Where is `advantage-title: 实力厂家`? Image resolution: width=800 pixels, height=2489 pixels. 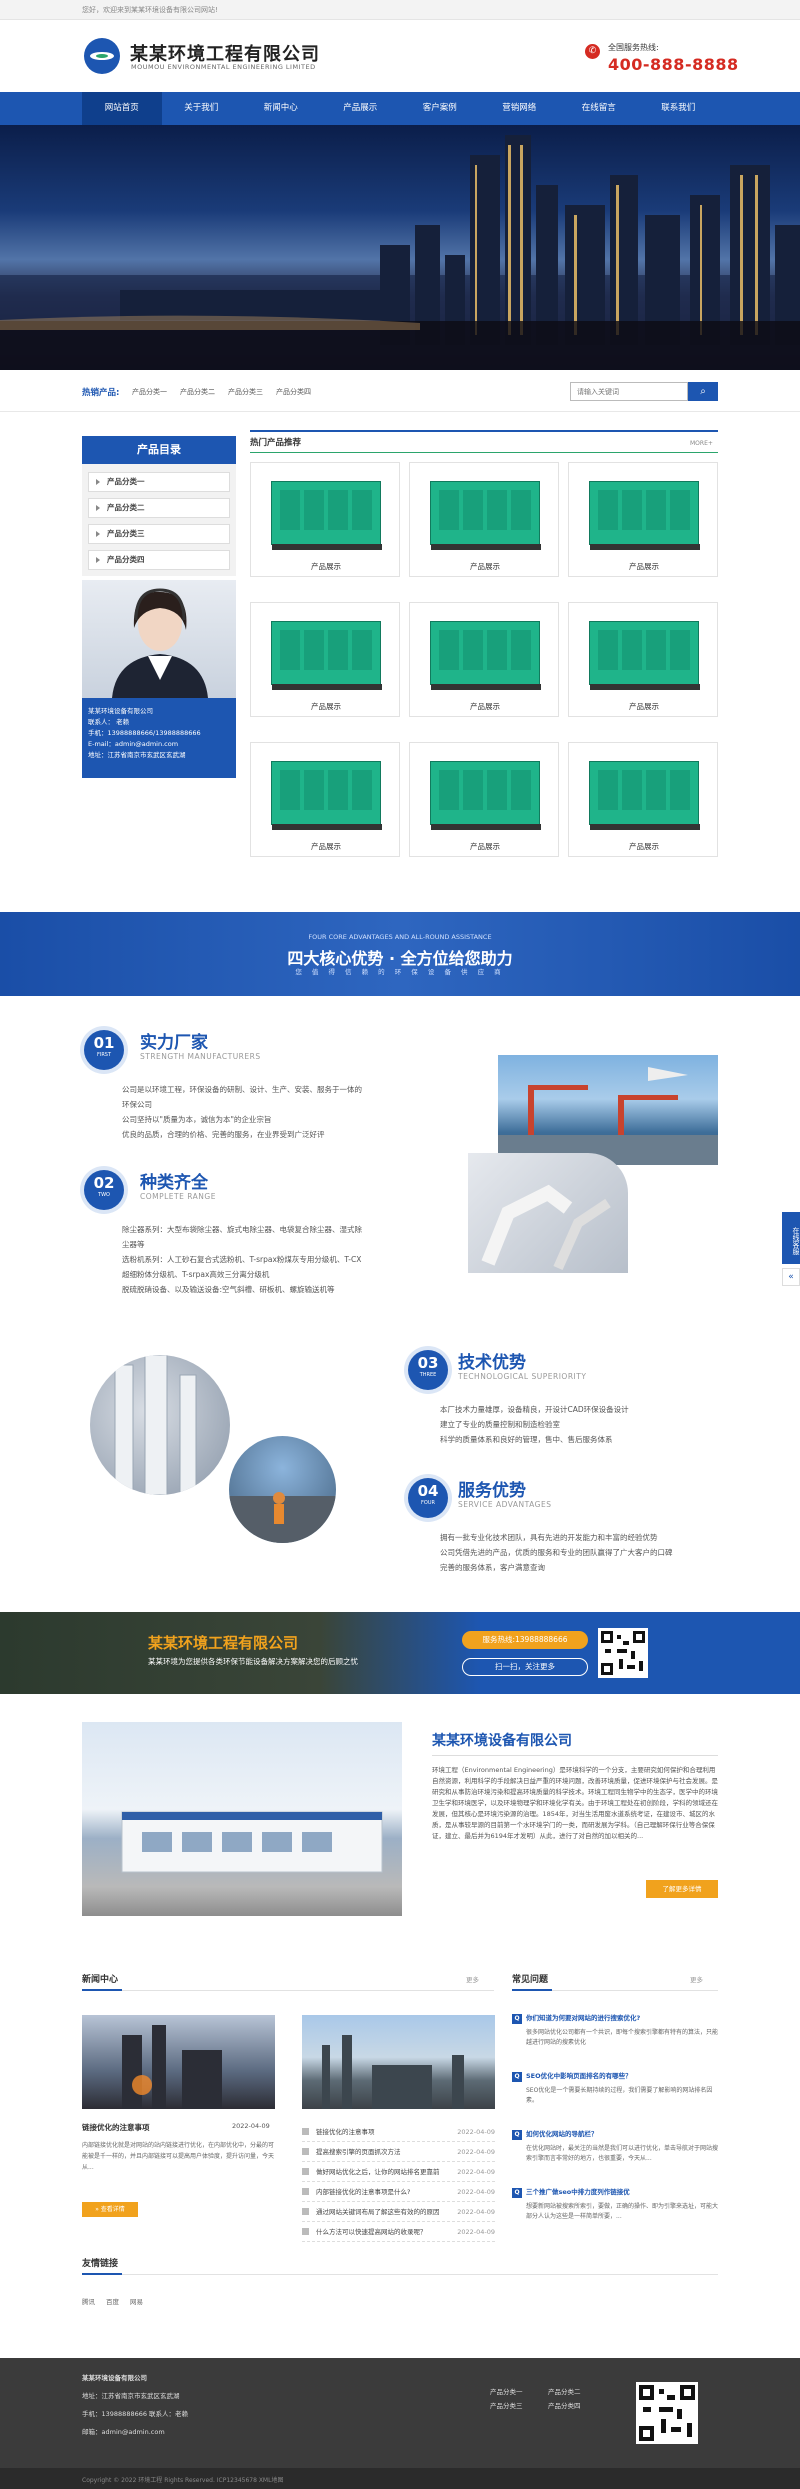 advantage-title: 实力厂家 is located at coordinates (174, 1043).